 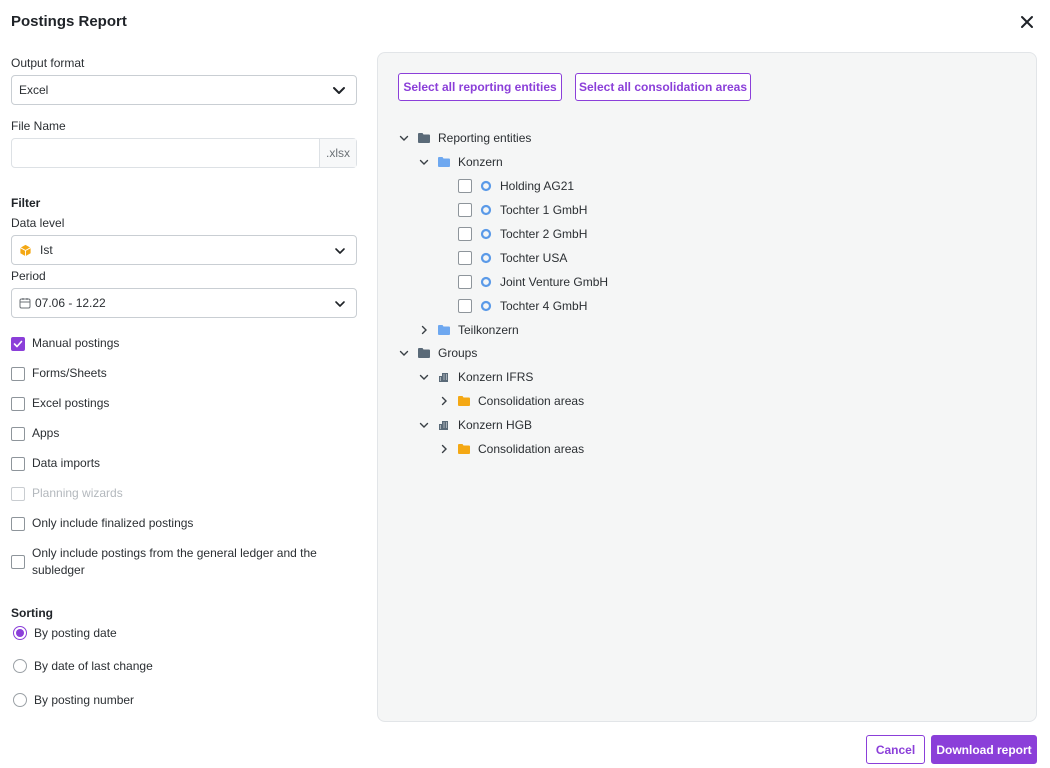 I want to click on tree-node-konzern: Konzern, so click(x=460, y=162).